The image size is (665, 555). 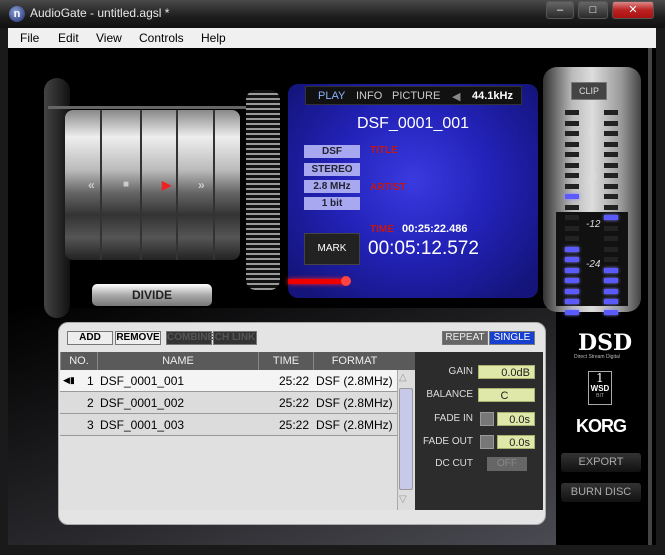 I want to click on forward-button: », so click(x=201, y=185).